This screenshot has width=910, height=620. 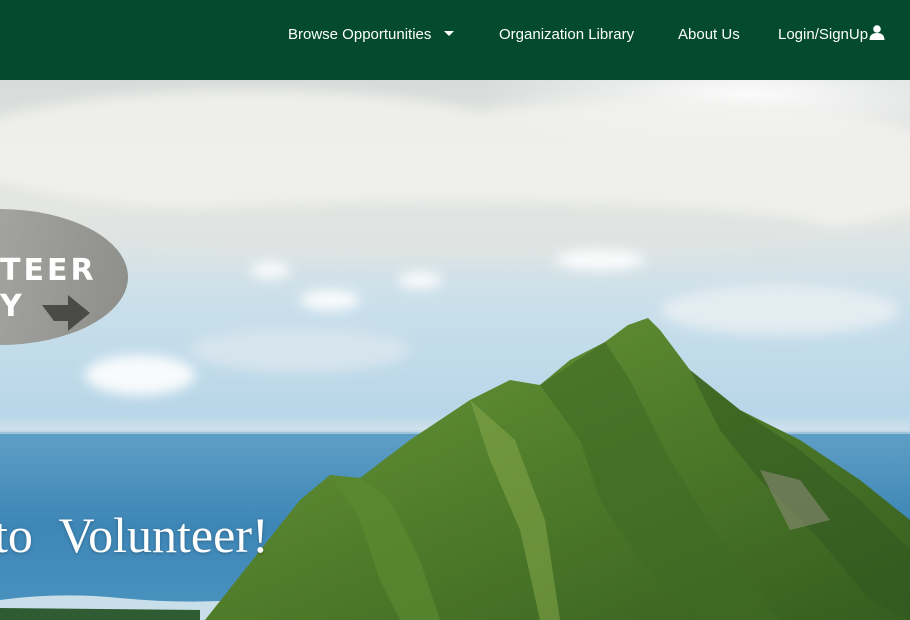 I want to click on nav-about-label: About Us, so click(x=709, y=34).